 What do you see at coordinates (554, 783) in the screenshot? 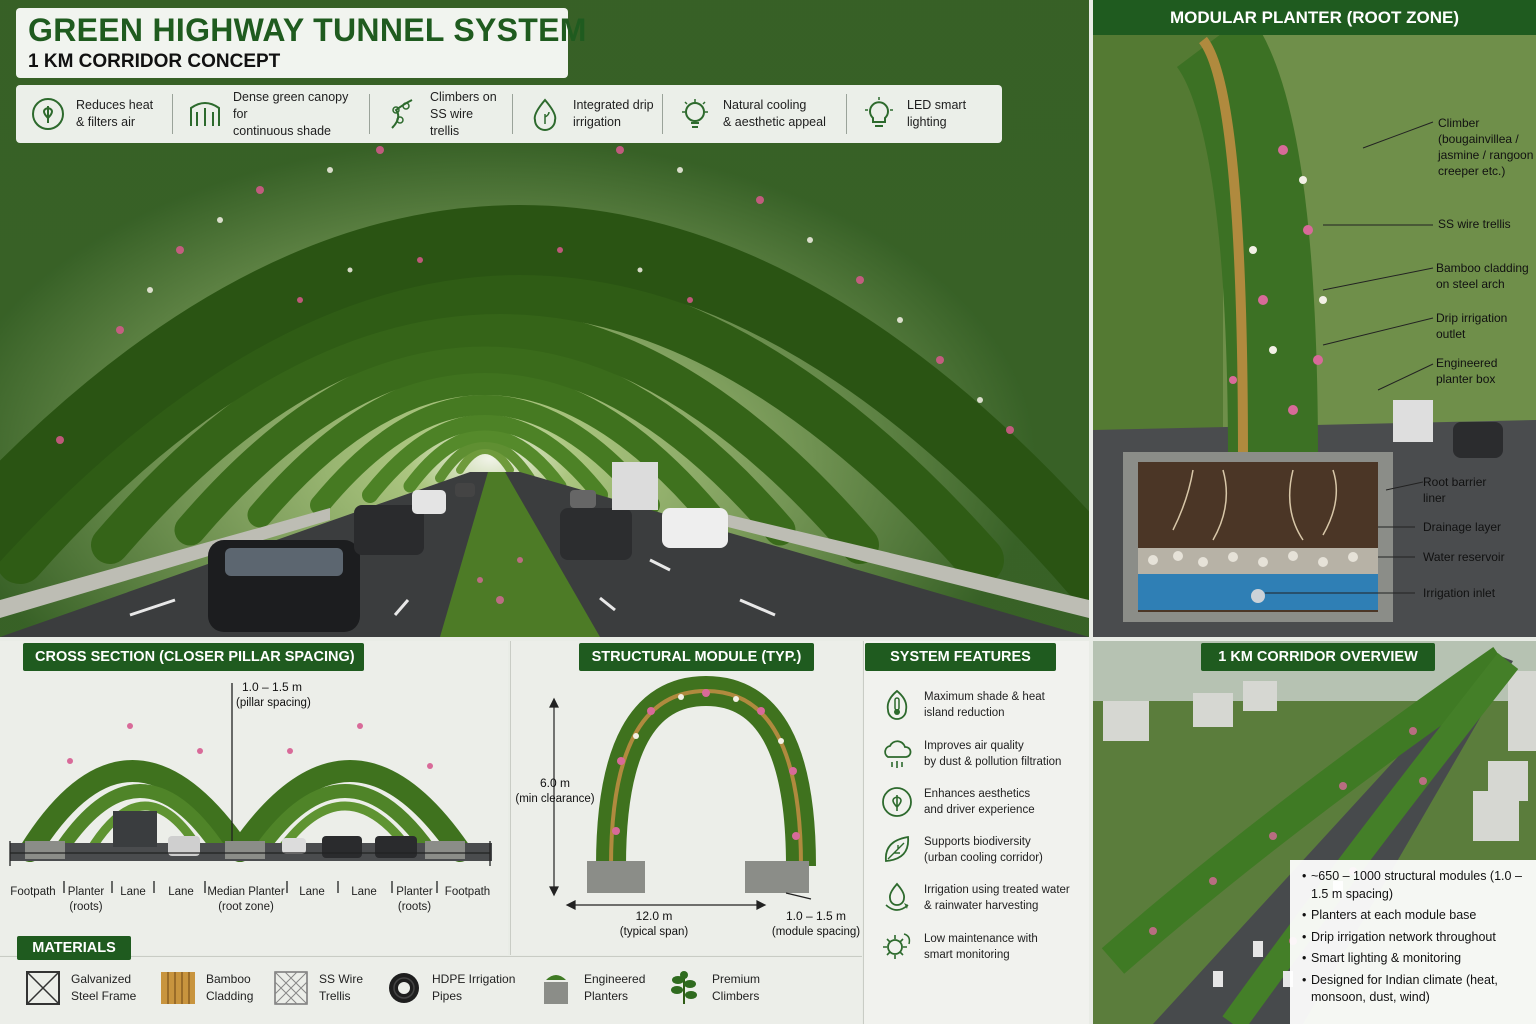
I see `module-height-value: 6.0 m` at bounding box center [554, 783].